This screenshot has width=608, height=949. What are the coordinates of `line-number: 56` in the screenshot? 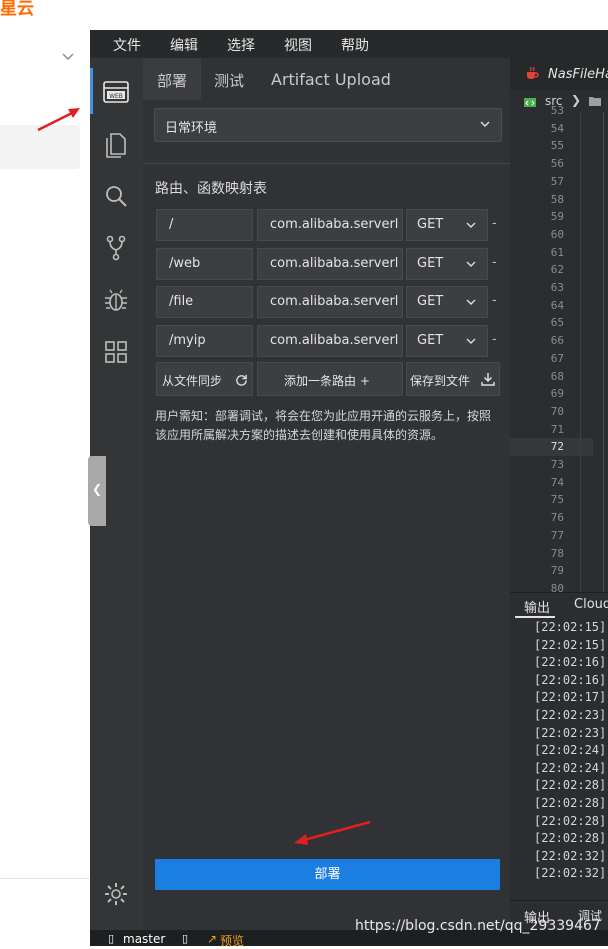 It's located at (557, 164).